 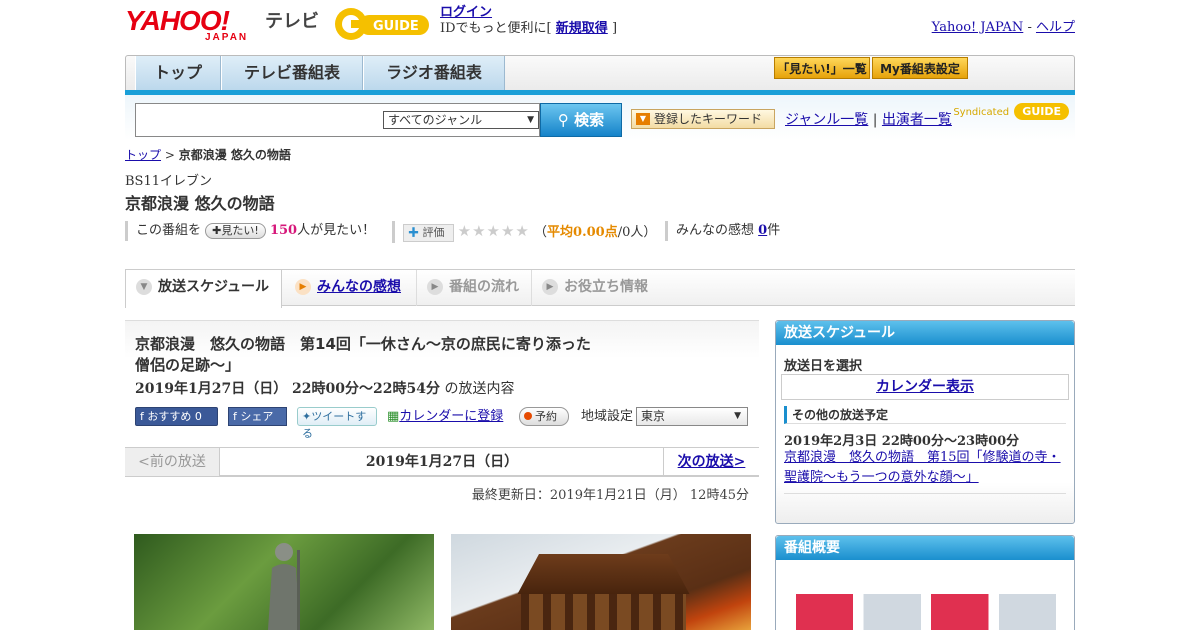 I want to click on nav-tab-tv-schedule: テレビ番組表, so click(x=292, y=73).